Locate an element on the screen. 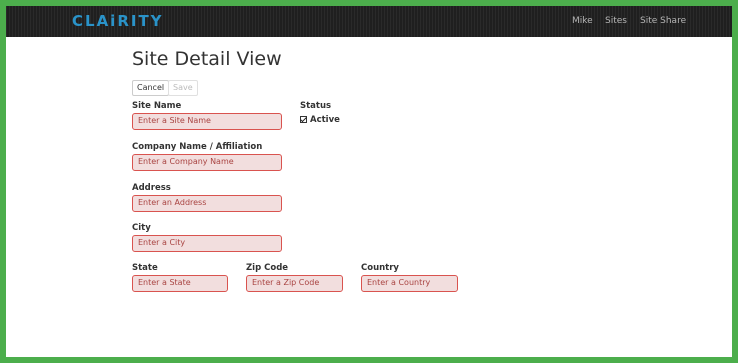 This screenshot has width=738, height=363. state-input: Enter a State is located at coordinates (180, 283).